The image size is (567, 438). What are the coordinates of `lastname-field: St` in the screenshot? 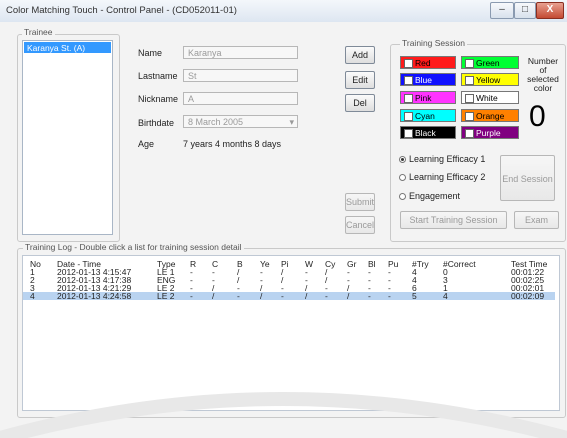 It's located at (240, 75).